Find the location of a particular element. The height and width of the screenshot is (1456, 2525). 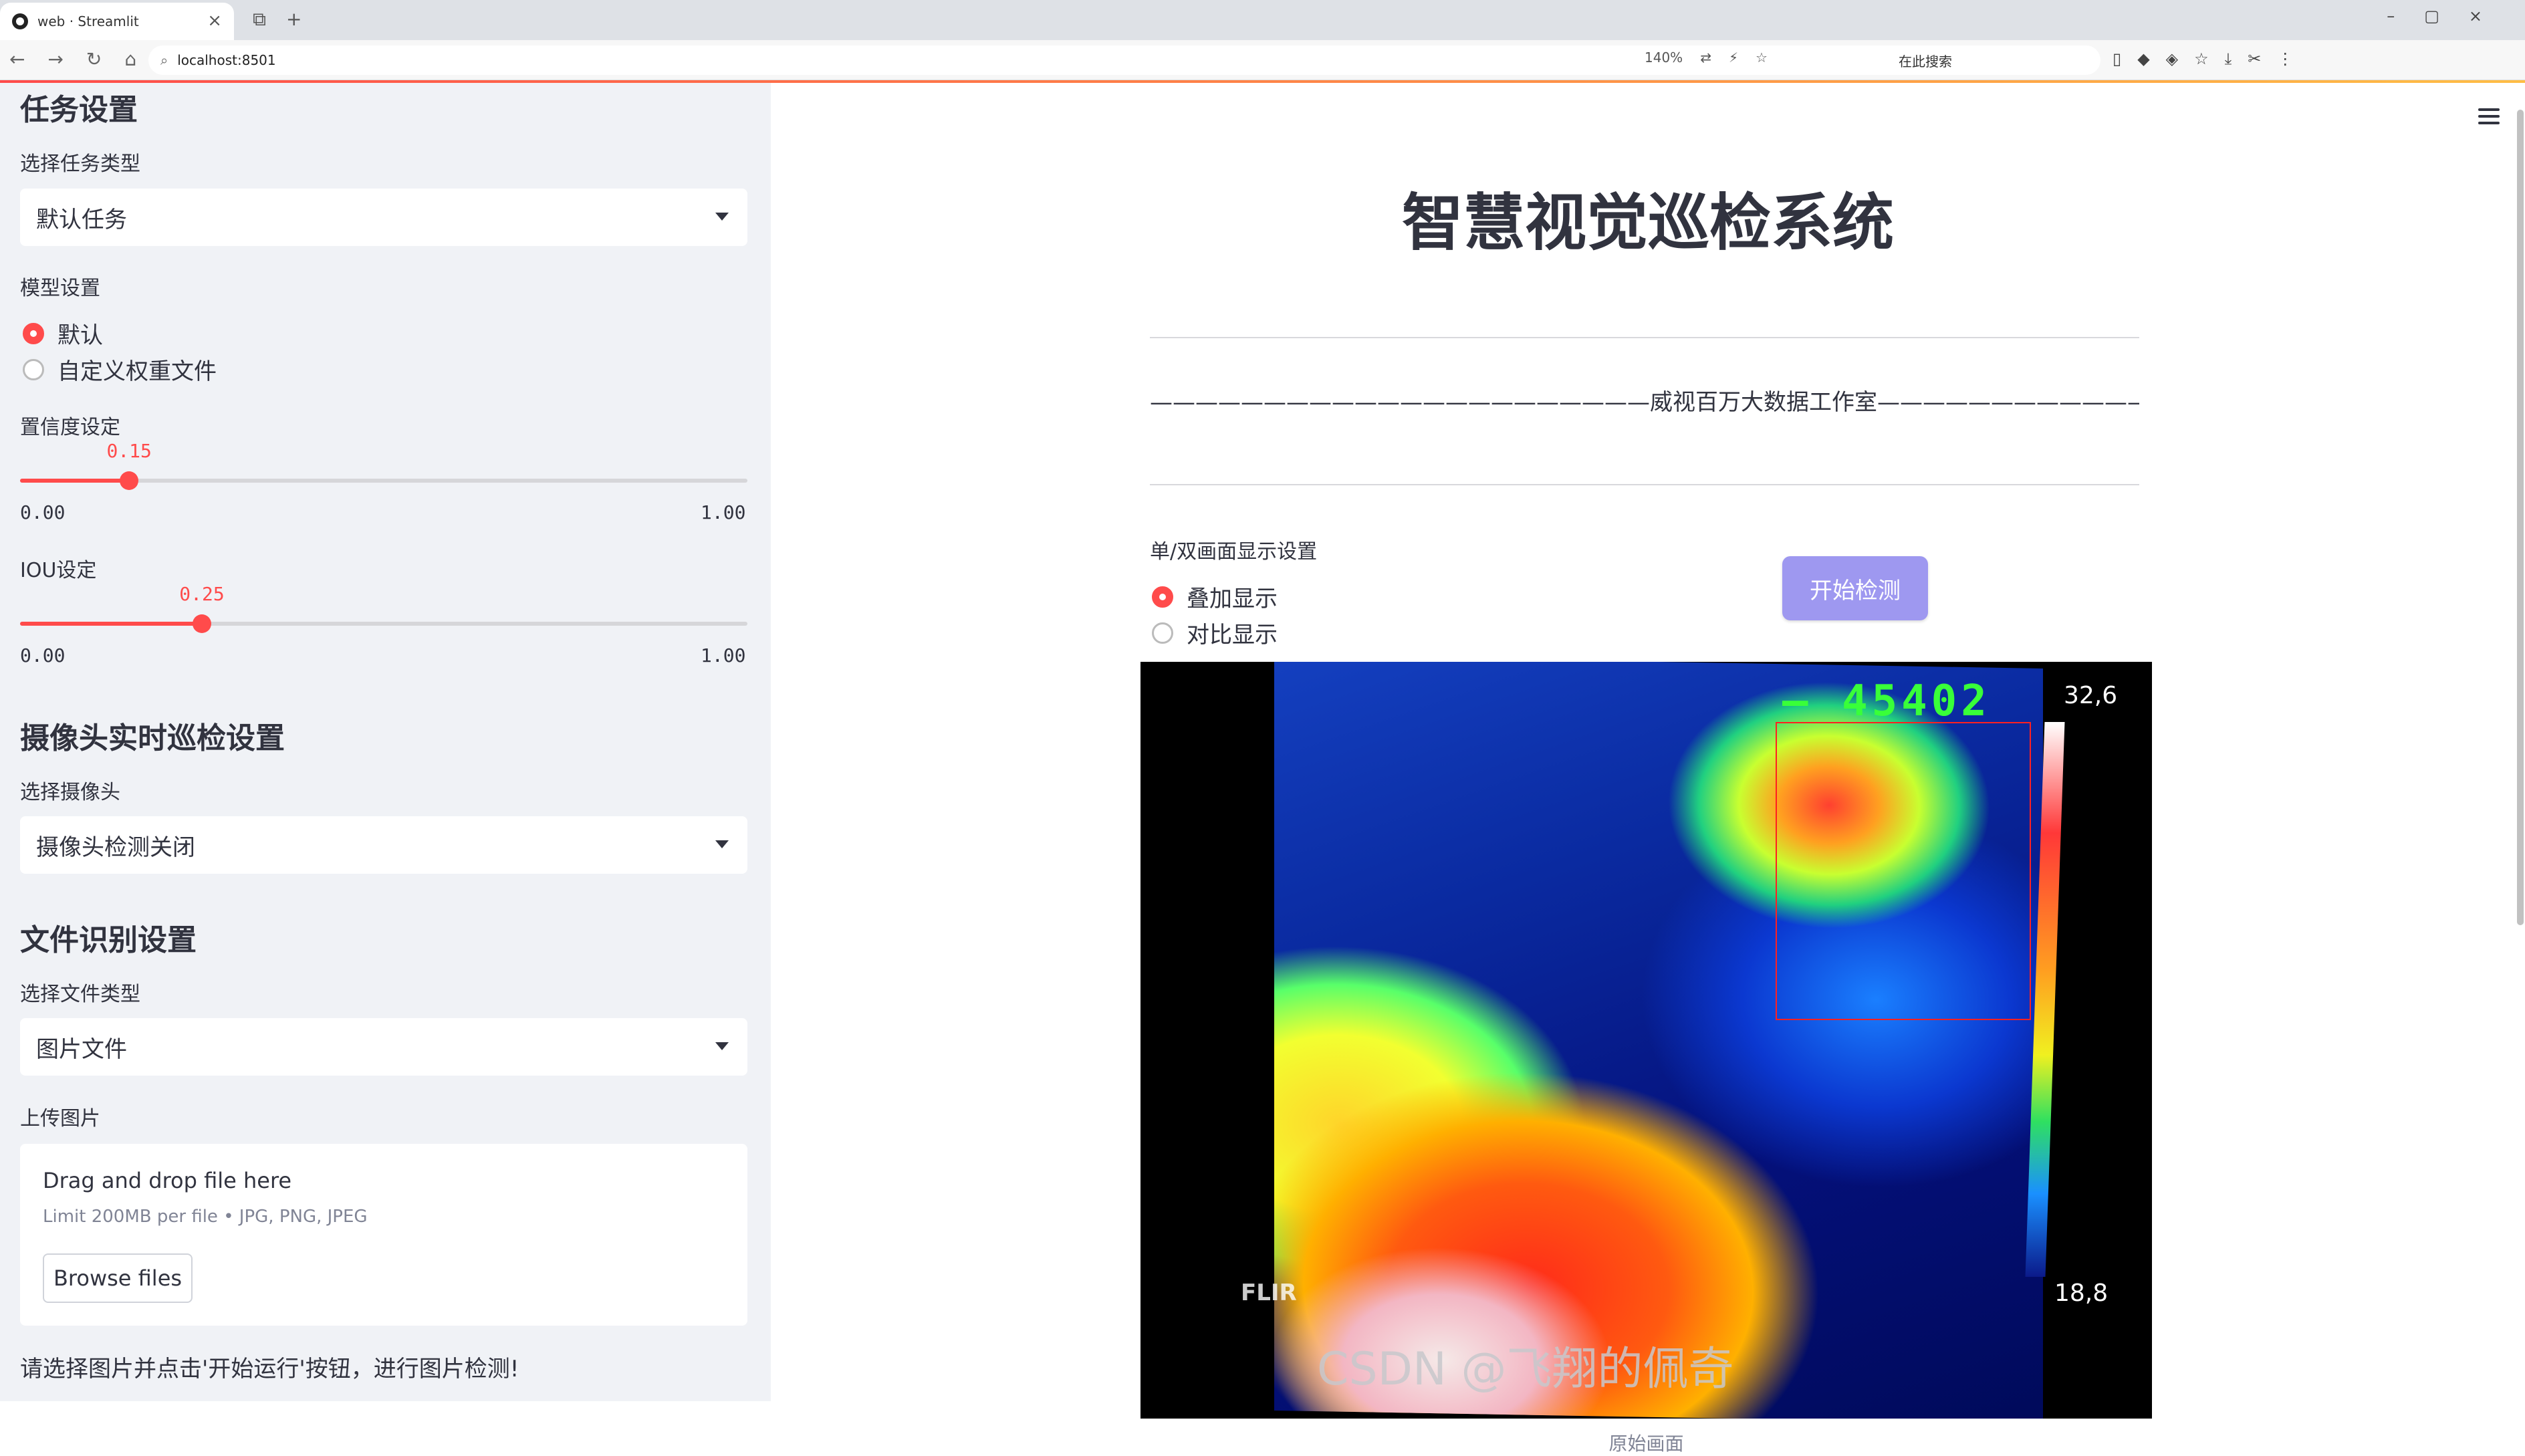

nav-buttons: ←→↻⌂ is located at coordinates (84, 59).